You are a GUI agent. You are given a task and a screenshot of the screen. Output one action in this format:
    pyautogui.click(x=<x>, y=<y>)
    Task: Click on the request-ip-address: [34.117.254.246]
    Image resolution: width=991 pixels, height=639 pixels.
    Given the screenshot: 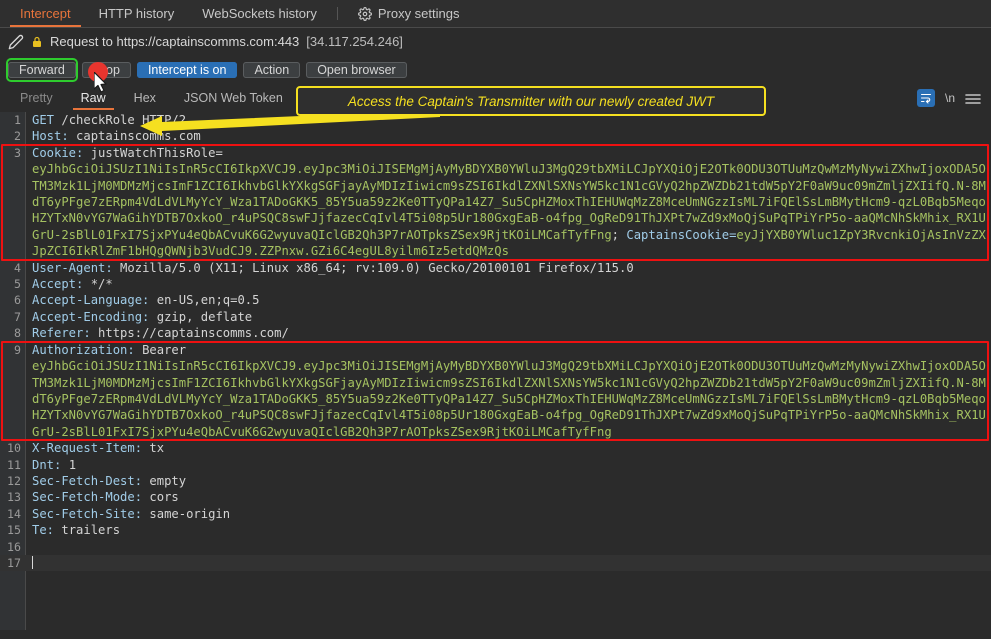 What is the action you would take?
    pyautogui.click(x=354, y=41)
    